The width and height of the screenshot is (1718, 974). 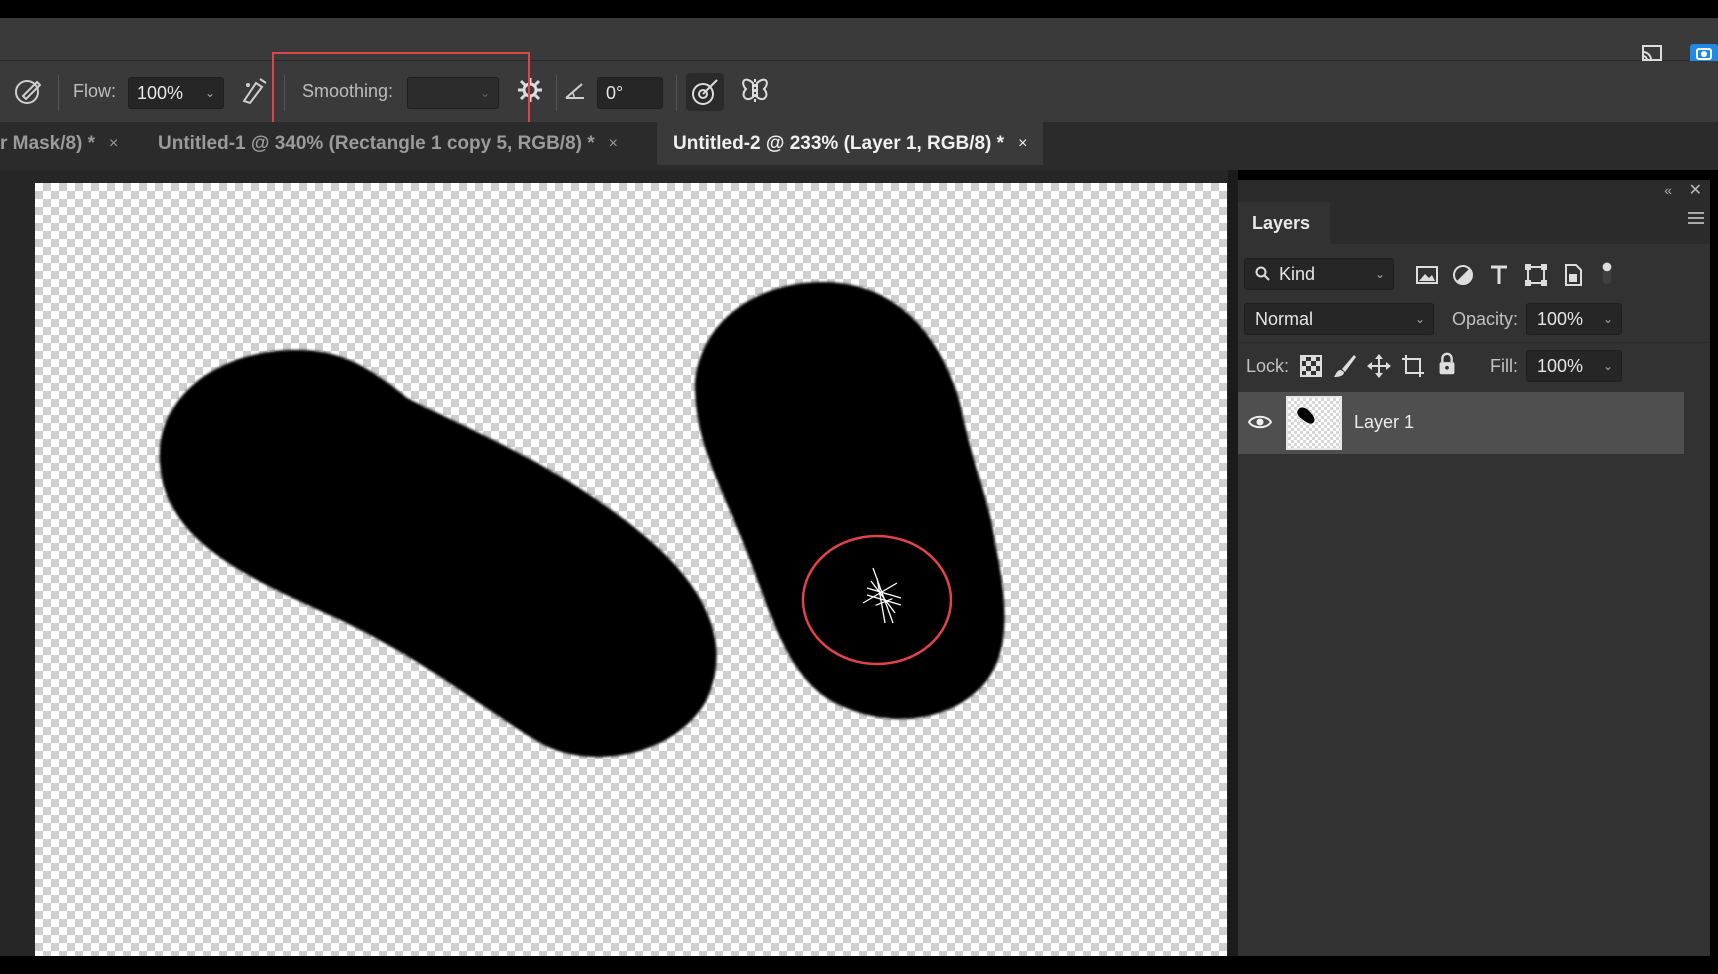 What do you see at coordinates (1413, 366) in the screenshot?
I see `lock-artboard-icon` at bounding box center [1413, 366].